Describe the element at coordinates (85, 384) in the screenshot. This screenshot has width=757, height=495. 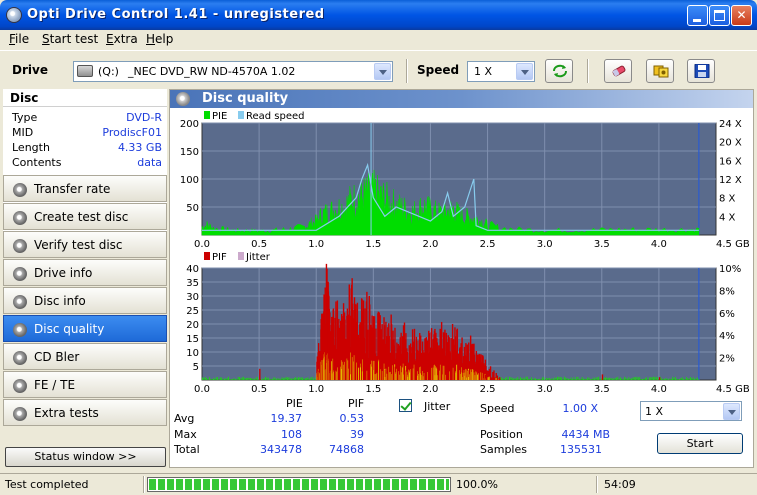
I see `nav-fe-te: FE / TE` at that location.